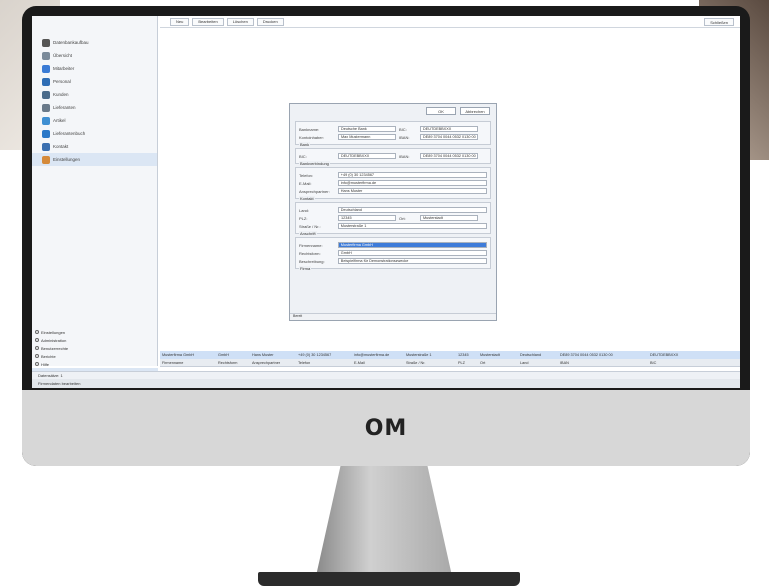 Image resolution: width=769 pixels, height=586 pixels. What do you see at coordinates (95, 348) in the screenshot?
I see `sidebar-radio: Benutzerrechte` at bounding box center [95, 348].